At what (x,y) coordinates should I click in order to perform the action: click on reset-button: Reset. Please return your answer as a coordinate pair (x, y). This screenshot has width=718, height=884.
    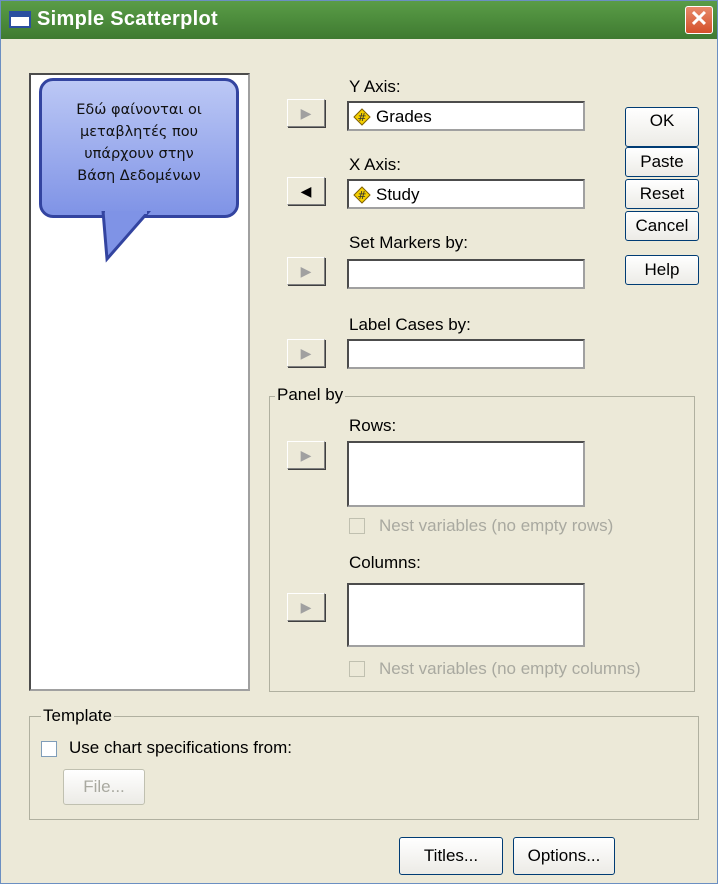
    Looking at the image, I should click on (662, 194).